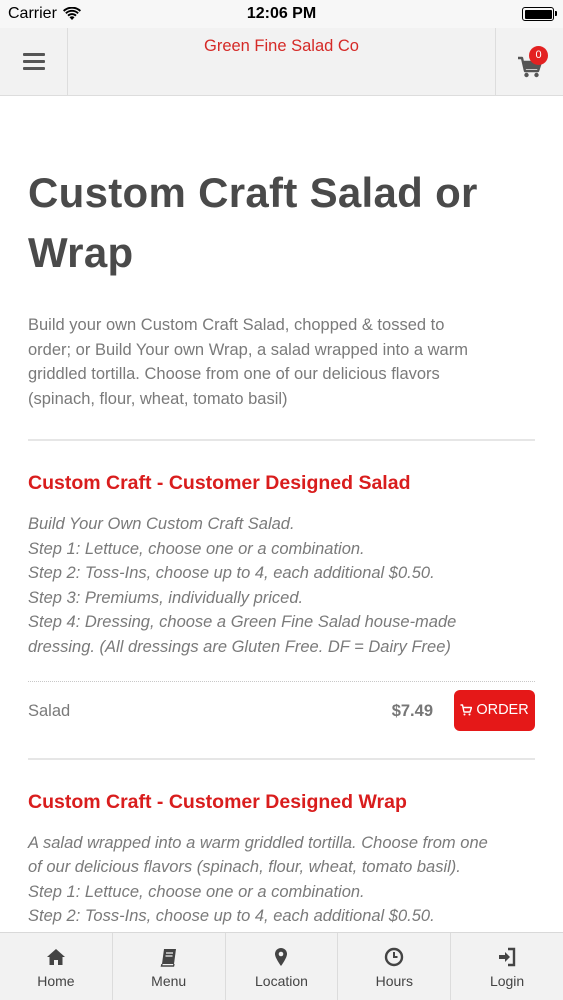  What do you see at coordinates (281, 981) in the screenshot?
I see `tab-label: Location` at bounding box center [281, 981].